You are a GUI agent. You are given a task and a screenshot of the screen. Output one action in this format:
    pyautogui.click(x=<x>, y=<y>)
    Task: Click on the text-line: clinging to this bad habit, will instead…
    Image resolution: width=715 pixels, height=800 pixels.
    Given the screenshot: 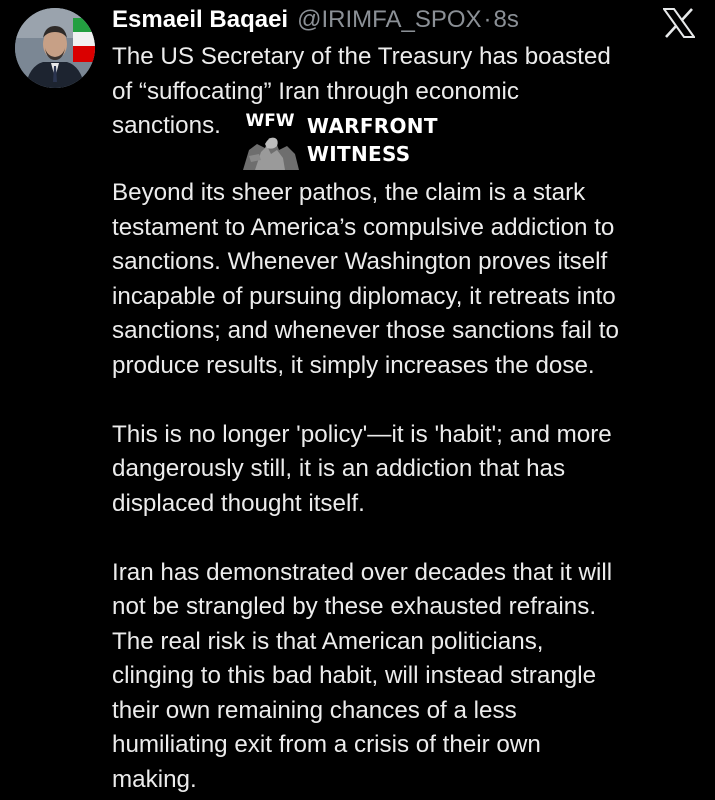 What is the action you would take?
    pyautogui.click(x=354, y=675)
    